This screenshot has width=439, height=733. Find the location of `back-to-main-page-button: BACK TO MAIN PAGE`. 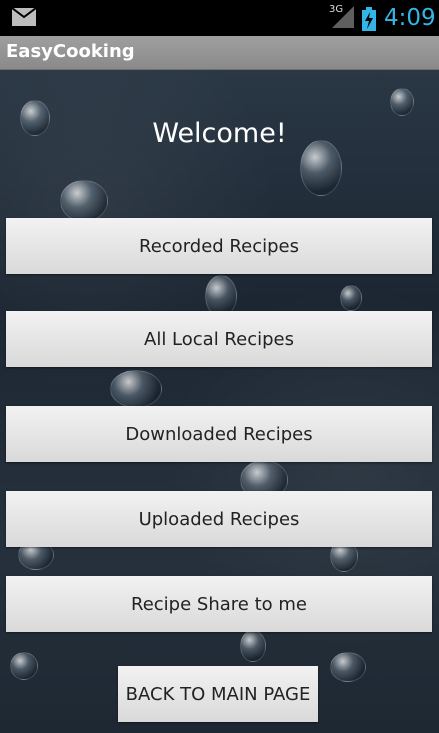

back-to-main-page-button: BACK TO MAIN PAGE is located at coordinates (218, 694).